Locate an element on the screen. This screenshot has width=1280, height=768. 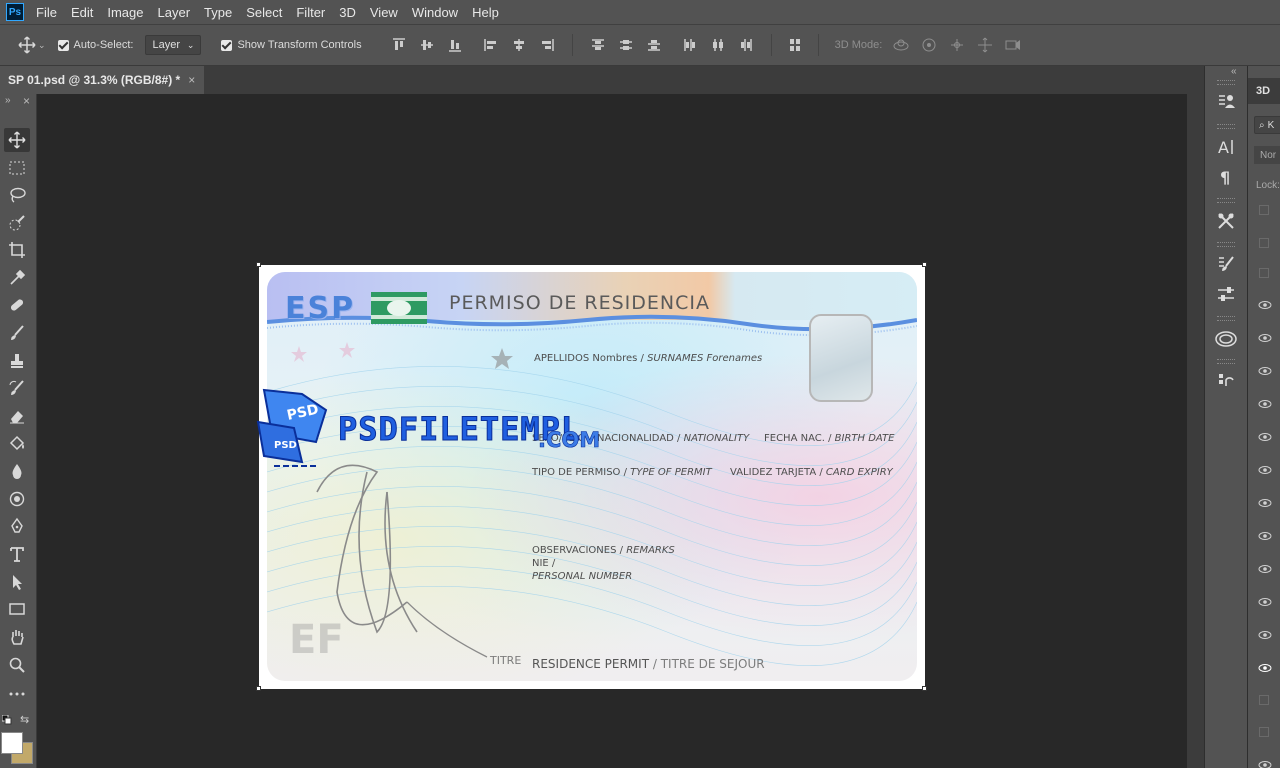
more-tools-icon is located at coordinates (17, 694).